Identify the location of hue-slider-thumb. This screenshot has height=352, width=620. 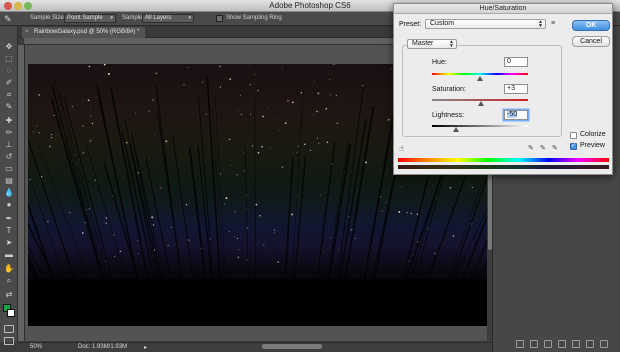
(480, 78).